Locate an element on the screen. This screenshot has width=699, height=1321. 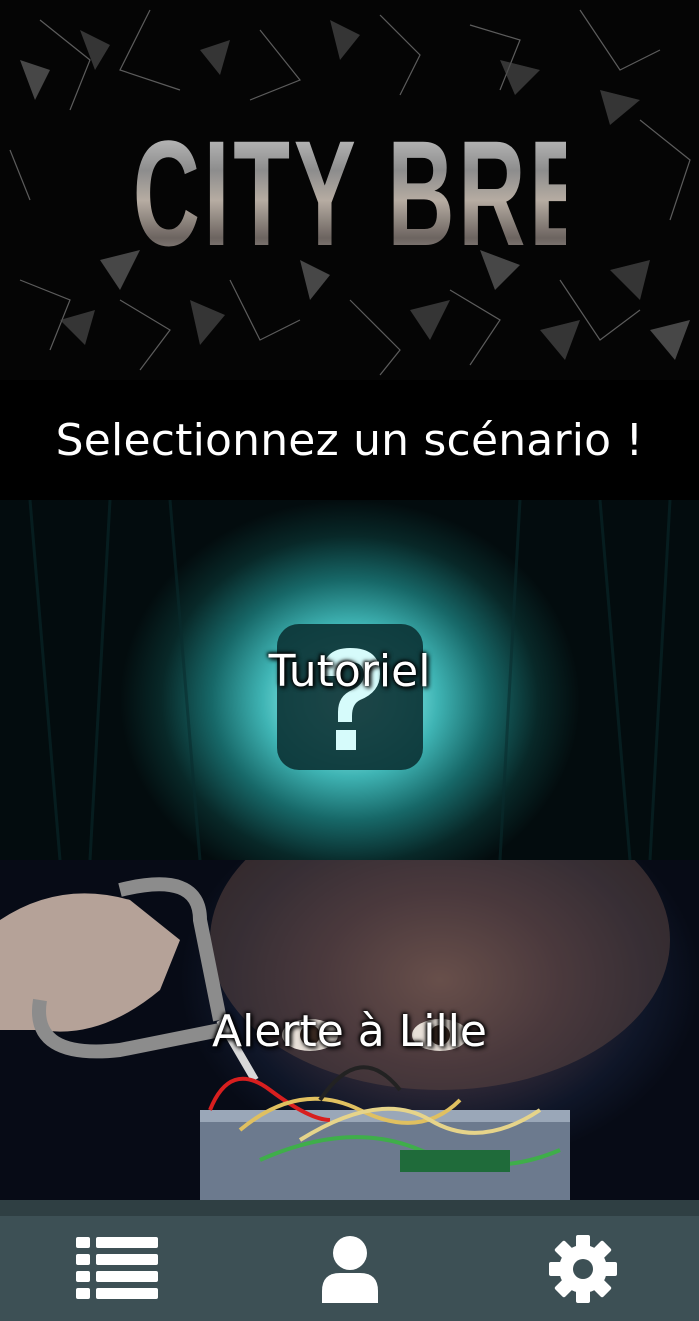
bottom-nav-bar is located at coordinates (349, 1260).